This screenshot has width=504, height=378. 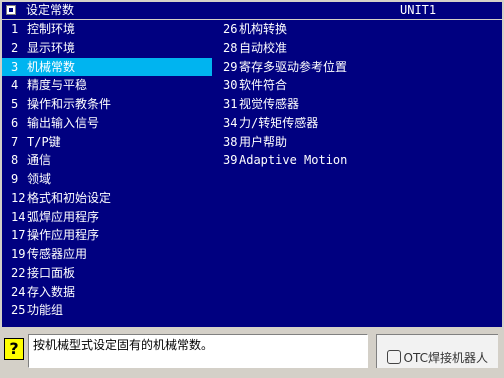 What do you see at coordinates (269, 104) in the screenshot?
I see `menu-item-label: 视觉传感器` at bounding box center [269, 104].